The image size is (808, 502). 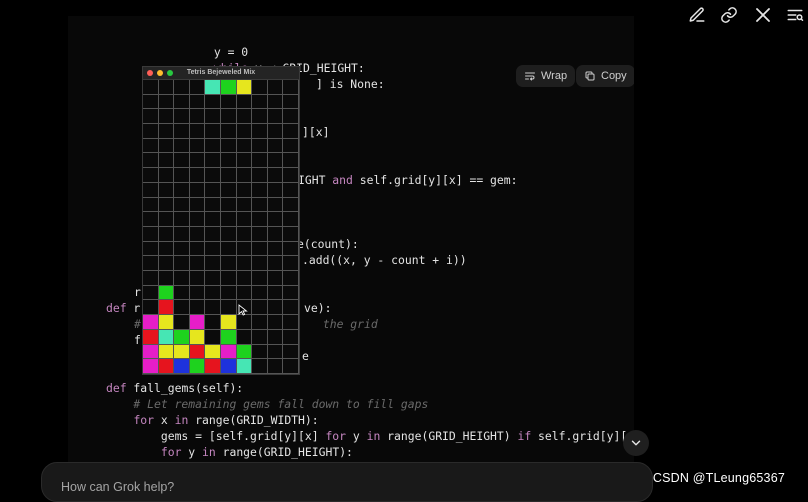 I want to click on code-line: IGHT and self.grid[y][x] == gem:, so click(x=407, y=180).